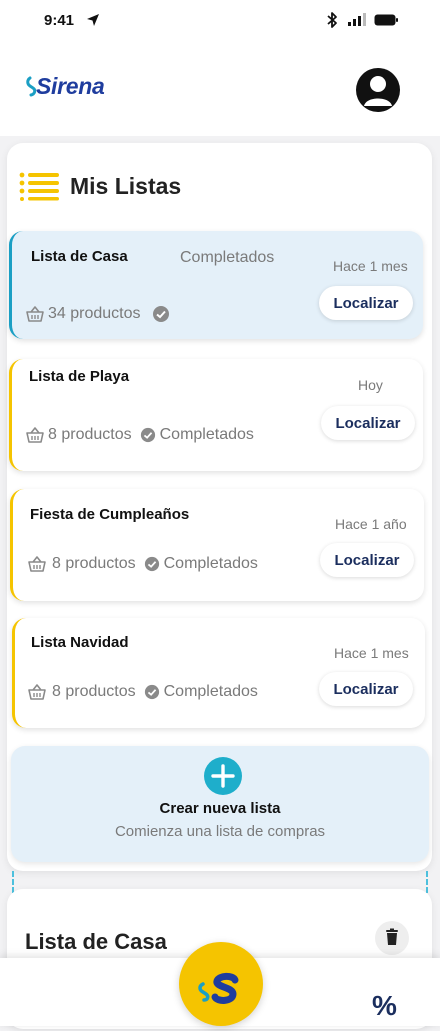  I want to click on signal-icon, so click(357, 19).